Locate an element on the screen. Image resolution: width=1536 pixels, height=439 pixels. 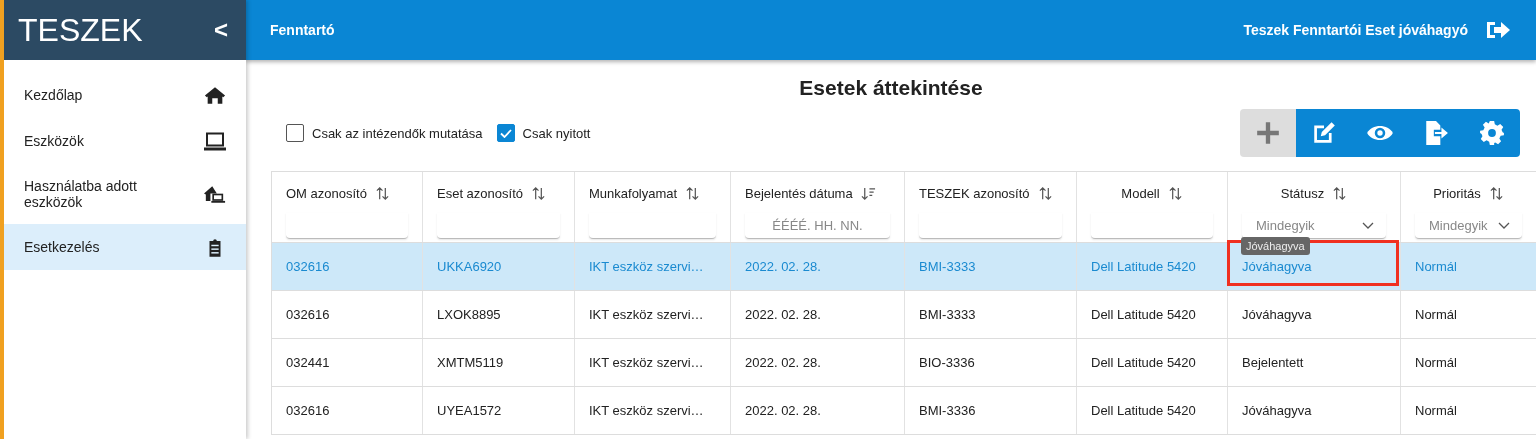
filter-field: ÉÉÉÉ. HH. NN. is located at coordinates (817, 226).